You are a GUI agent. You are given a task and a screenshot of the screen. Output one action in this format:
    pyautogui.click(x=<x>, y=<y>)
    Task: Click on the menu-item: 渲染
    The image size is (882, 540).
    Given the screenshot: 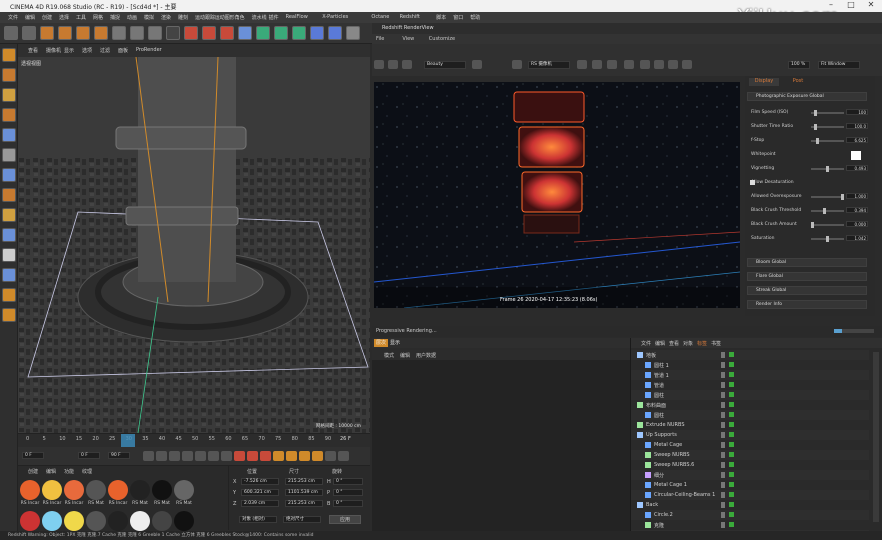 What is the action you would take?
    pyautogui.click(x=166, y=17)
    